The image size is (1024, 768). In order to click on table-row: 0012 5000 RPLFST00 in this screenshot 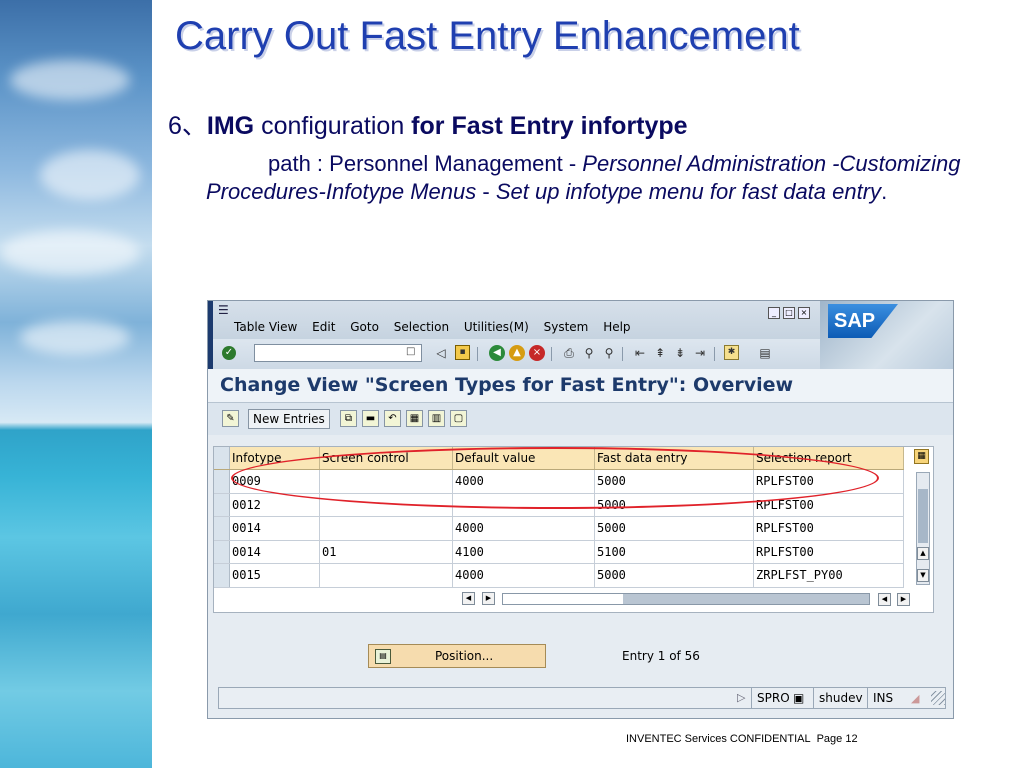, I will do `click(559, 505)`.